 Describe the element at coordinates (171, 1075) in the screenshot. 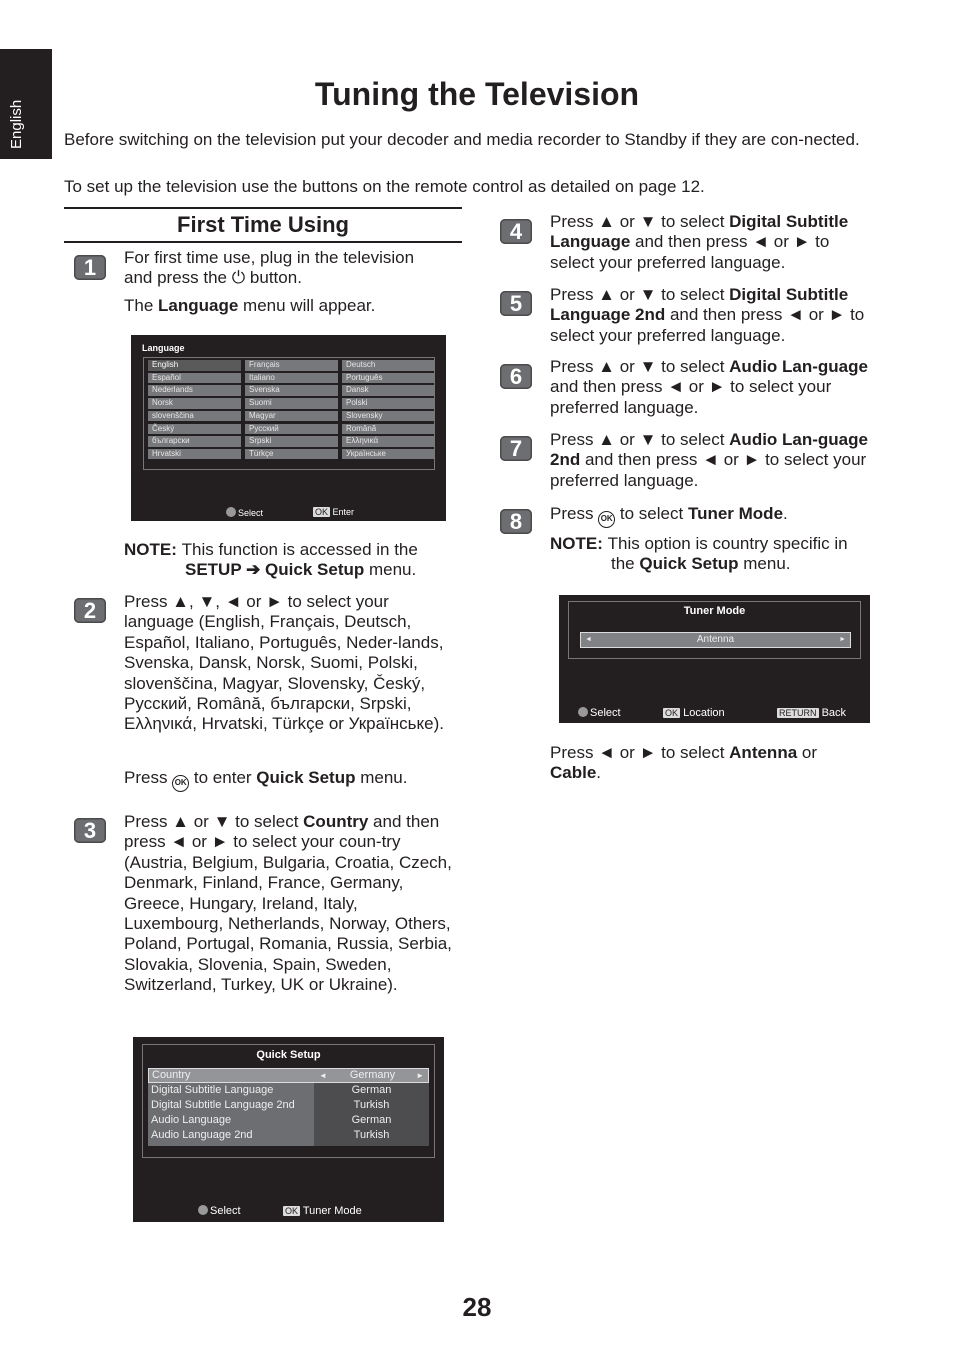

I see `row-label: Country` at that location.